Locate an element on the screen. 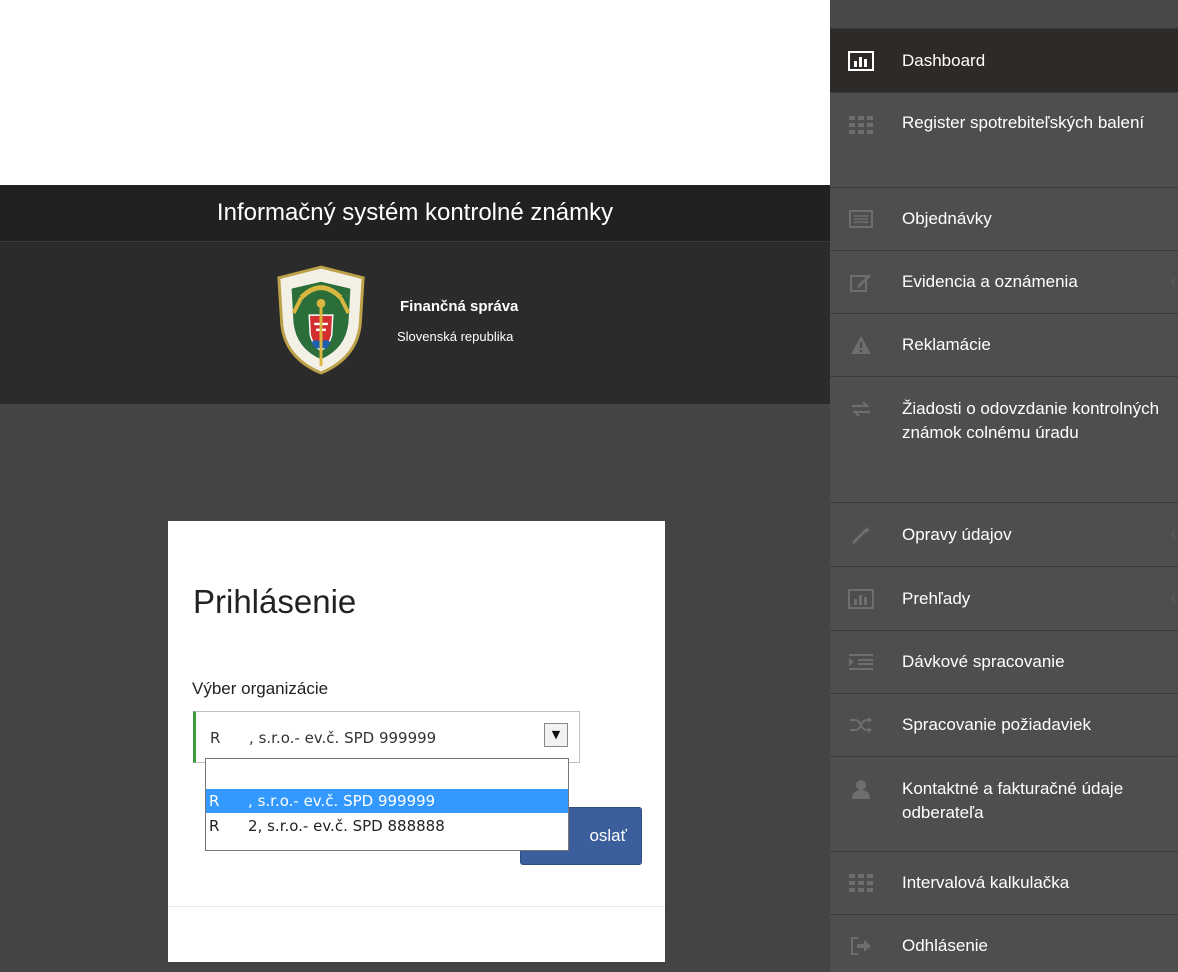  organization-banner: Finančná správa Slovenská republika is located at coordinates (415, 323).